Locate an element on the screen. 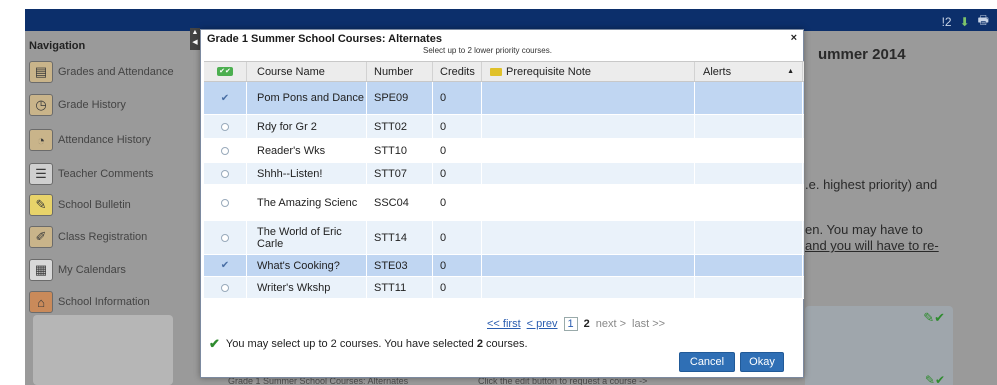 This screenshot has width=997, height=385. course-number: STE03 is located at coordinates (400, 265).